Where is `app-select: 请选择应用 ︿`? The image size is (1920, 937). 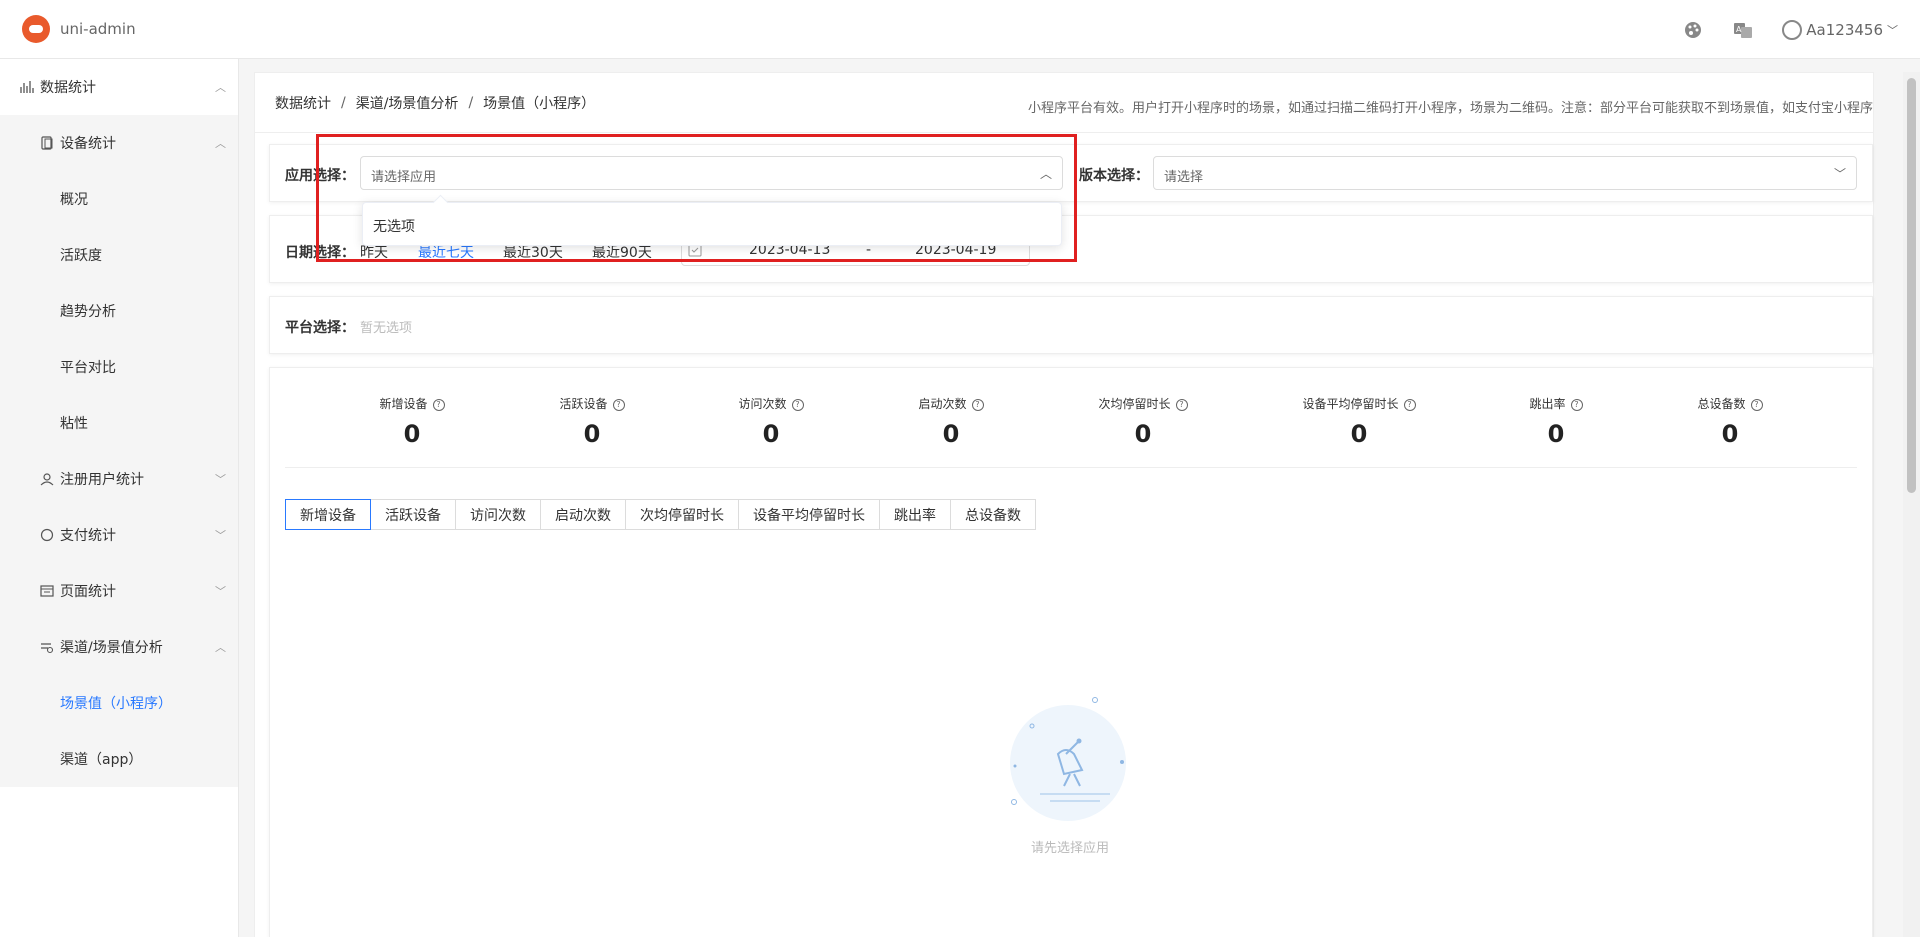
app-select: 请选择应用 ︿ is located at coordinates (711, 173).